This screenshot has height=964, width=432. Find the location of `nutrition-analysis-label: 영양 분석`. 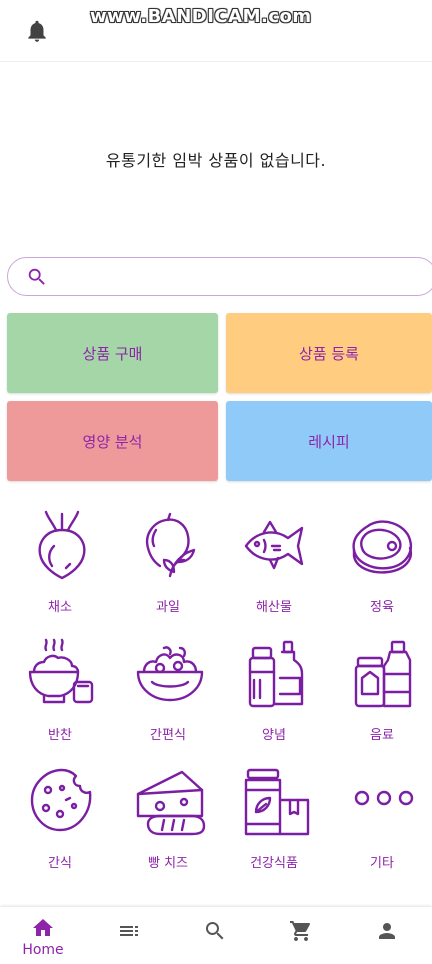

nutrition-analysis-label: 영양 분석 is located at coordinates (112, 441).